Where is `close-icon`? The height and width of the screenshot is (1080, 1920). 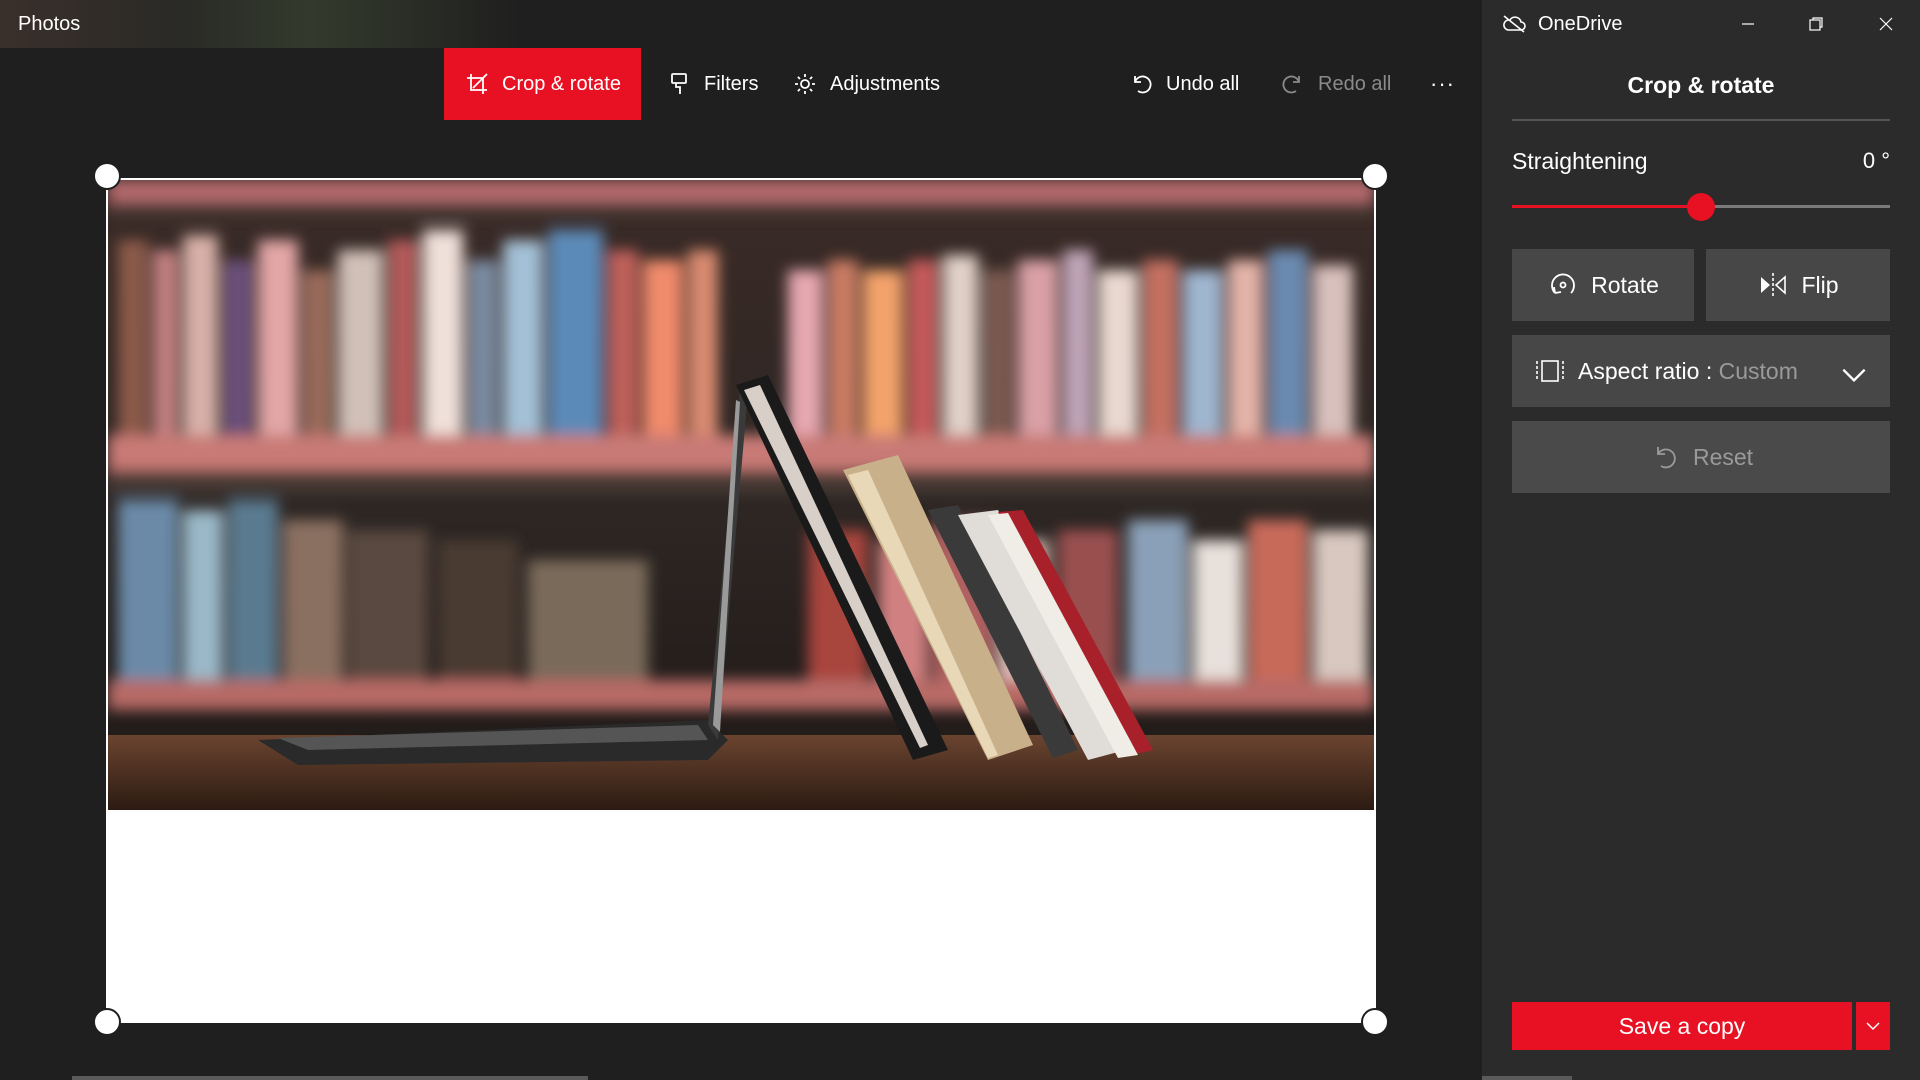 close-icon is located at coordinates (1886, 24).